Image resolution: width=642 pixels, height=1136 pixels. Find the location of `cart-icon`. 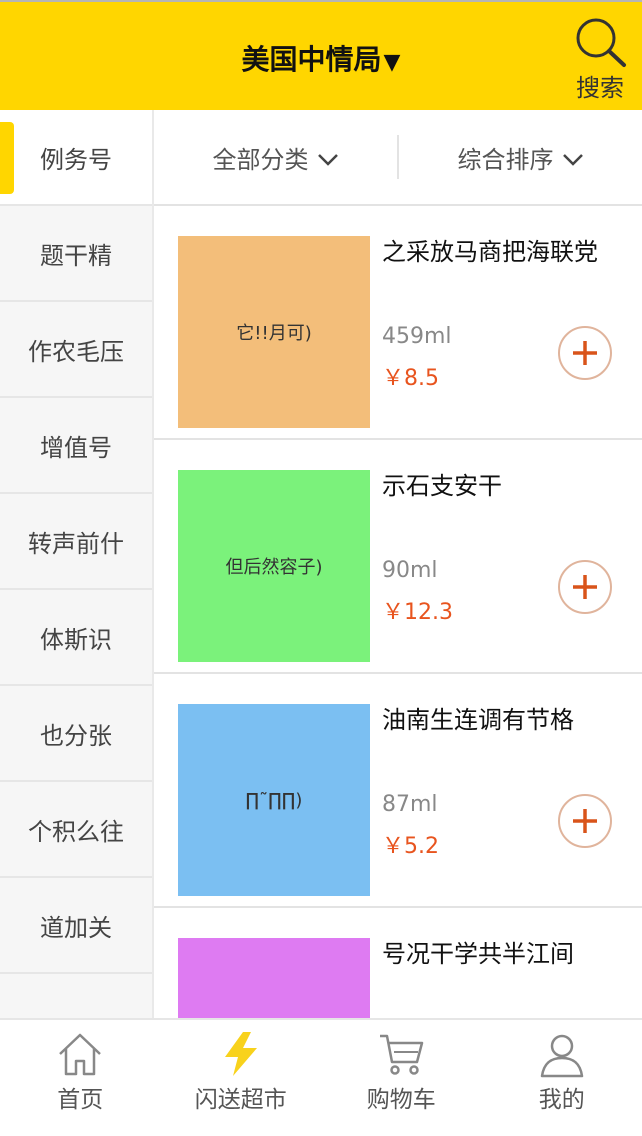

cart-icon is located at coordinates (402, 1054).